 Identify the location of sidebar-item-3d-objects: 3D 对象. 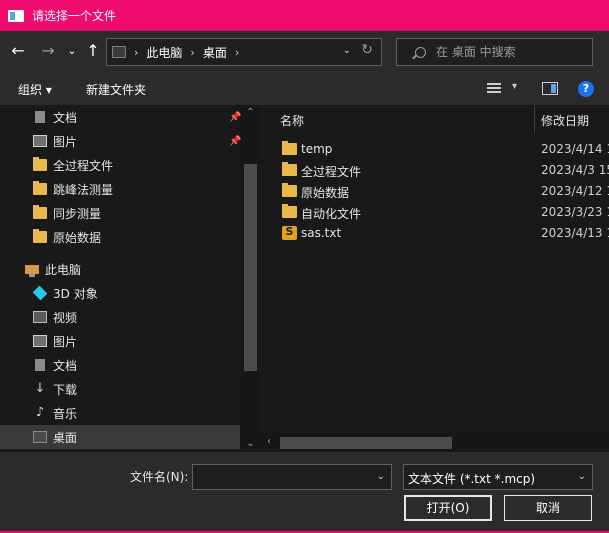
(120, 293).